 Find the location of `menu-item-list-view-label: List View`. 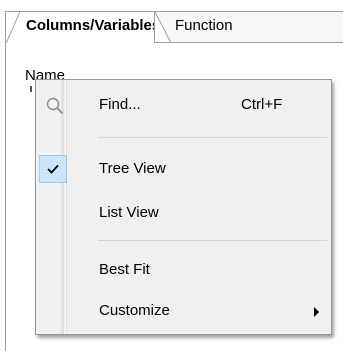

menu-item-list-view-label: List View is located at coordinates (129, 212).